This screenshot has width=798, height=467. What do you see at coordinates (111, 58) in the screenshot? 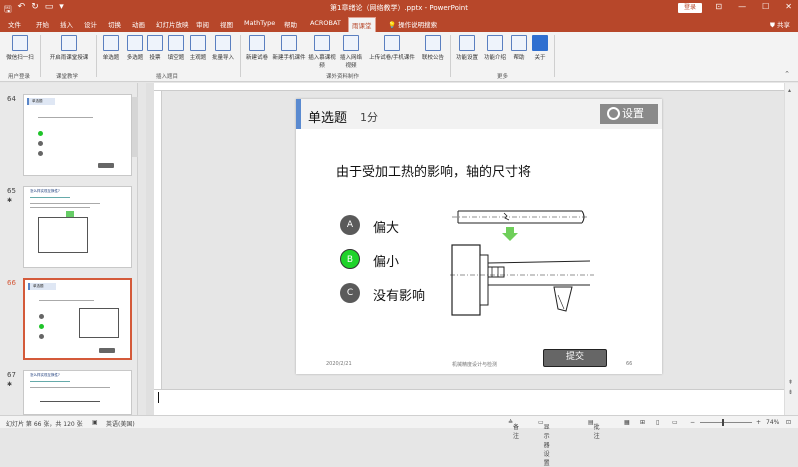
I see `single-choice-label: 单选题` at bounding box center [111, 58].